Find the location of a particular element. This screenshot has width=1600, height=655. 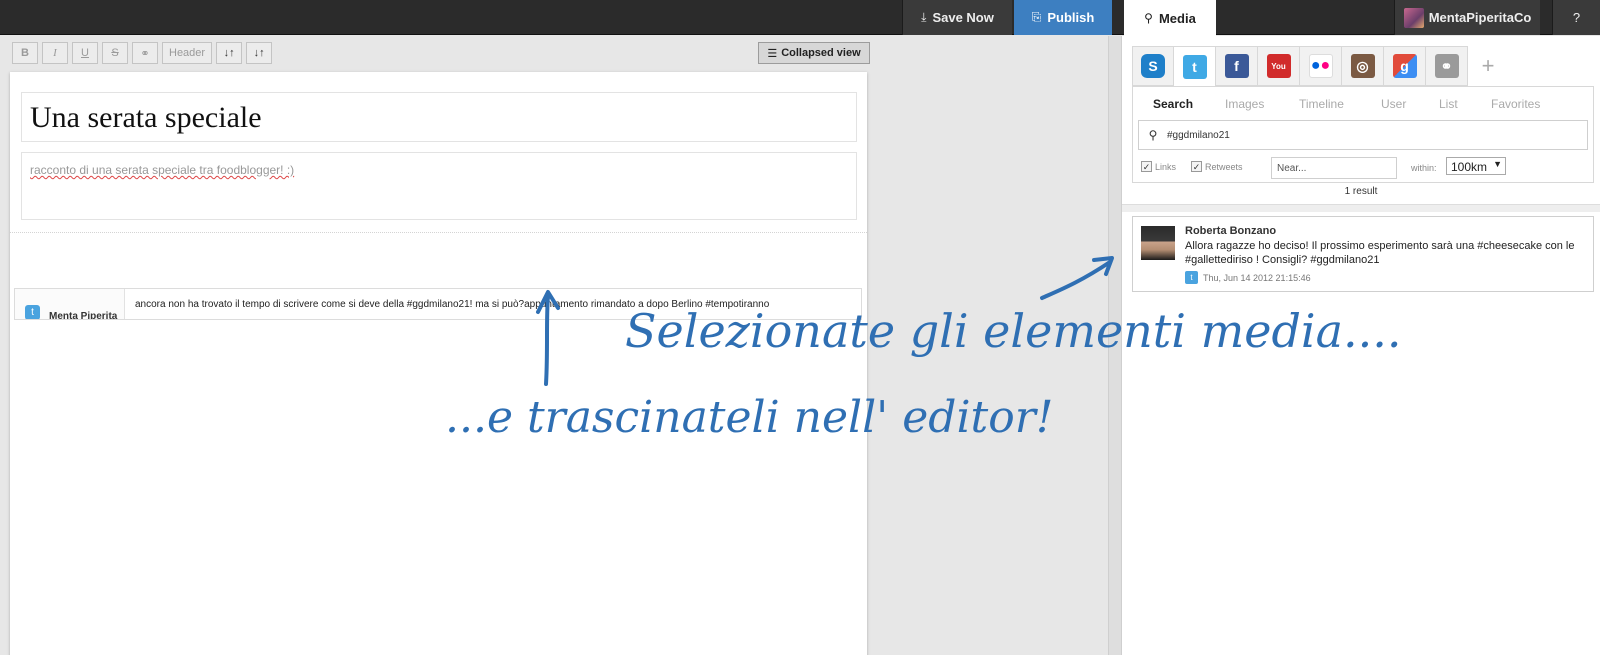

save-now-button: ⤓ Save Now is located at coordinates (957, 17).